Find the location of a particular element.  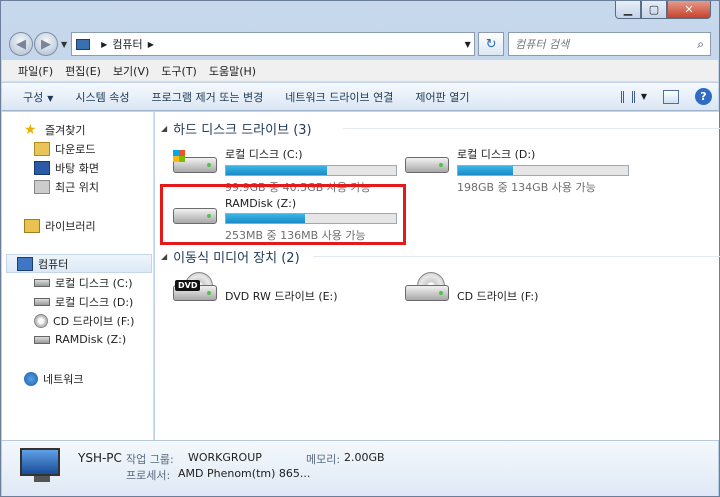

workgroup-label: 작업 그룹: is located at coordinates (150, 459).